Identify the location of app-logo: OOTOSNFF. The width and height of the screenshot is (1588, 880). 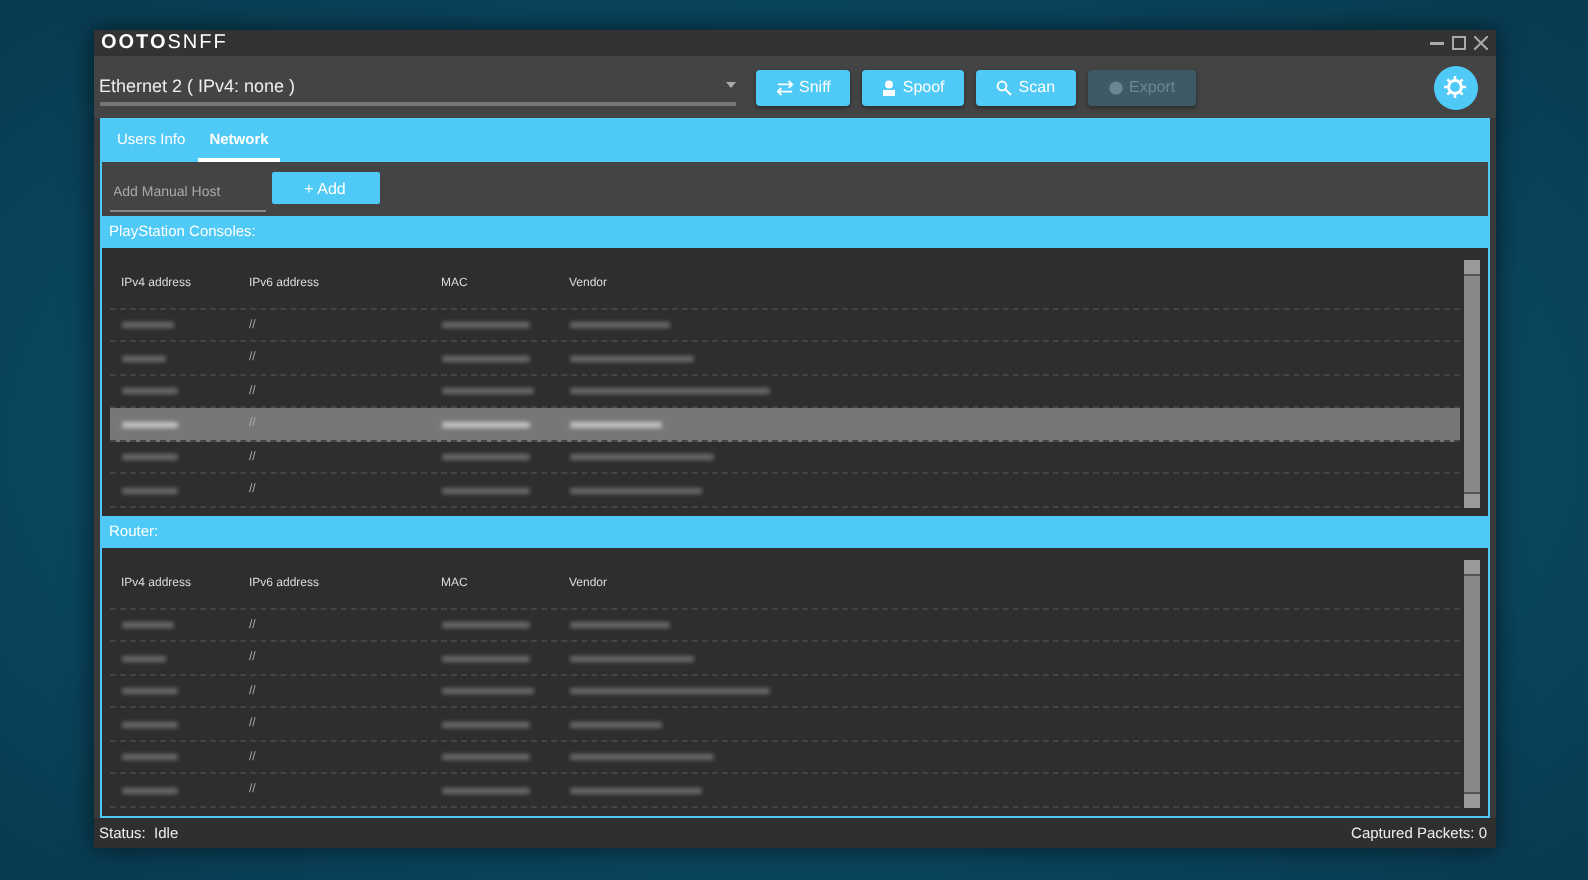
(164, 43).